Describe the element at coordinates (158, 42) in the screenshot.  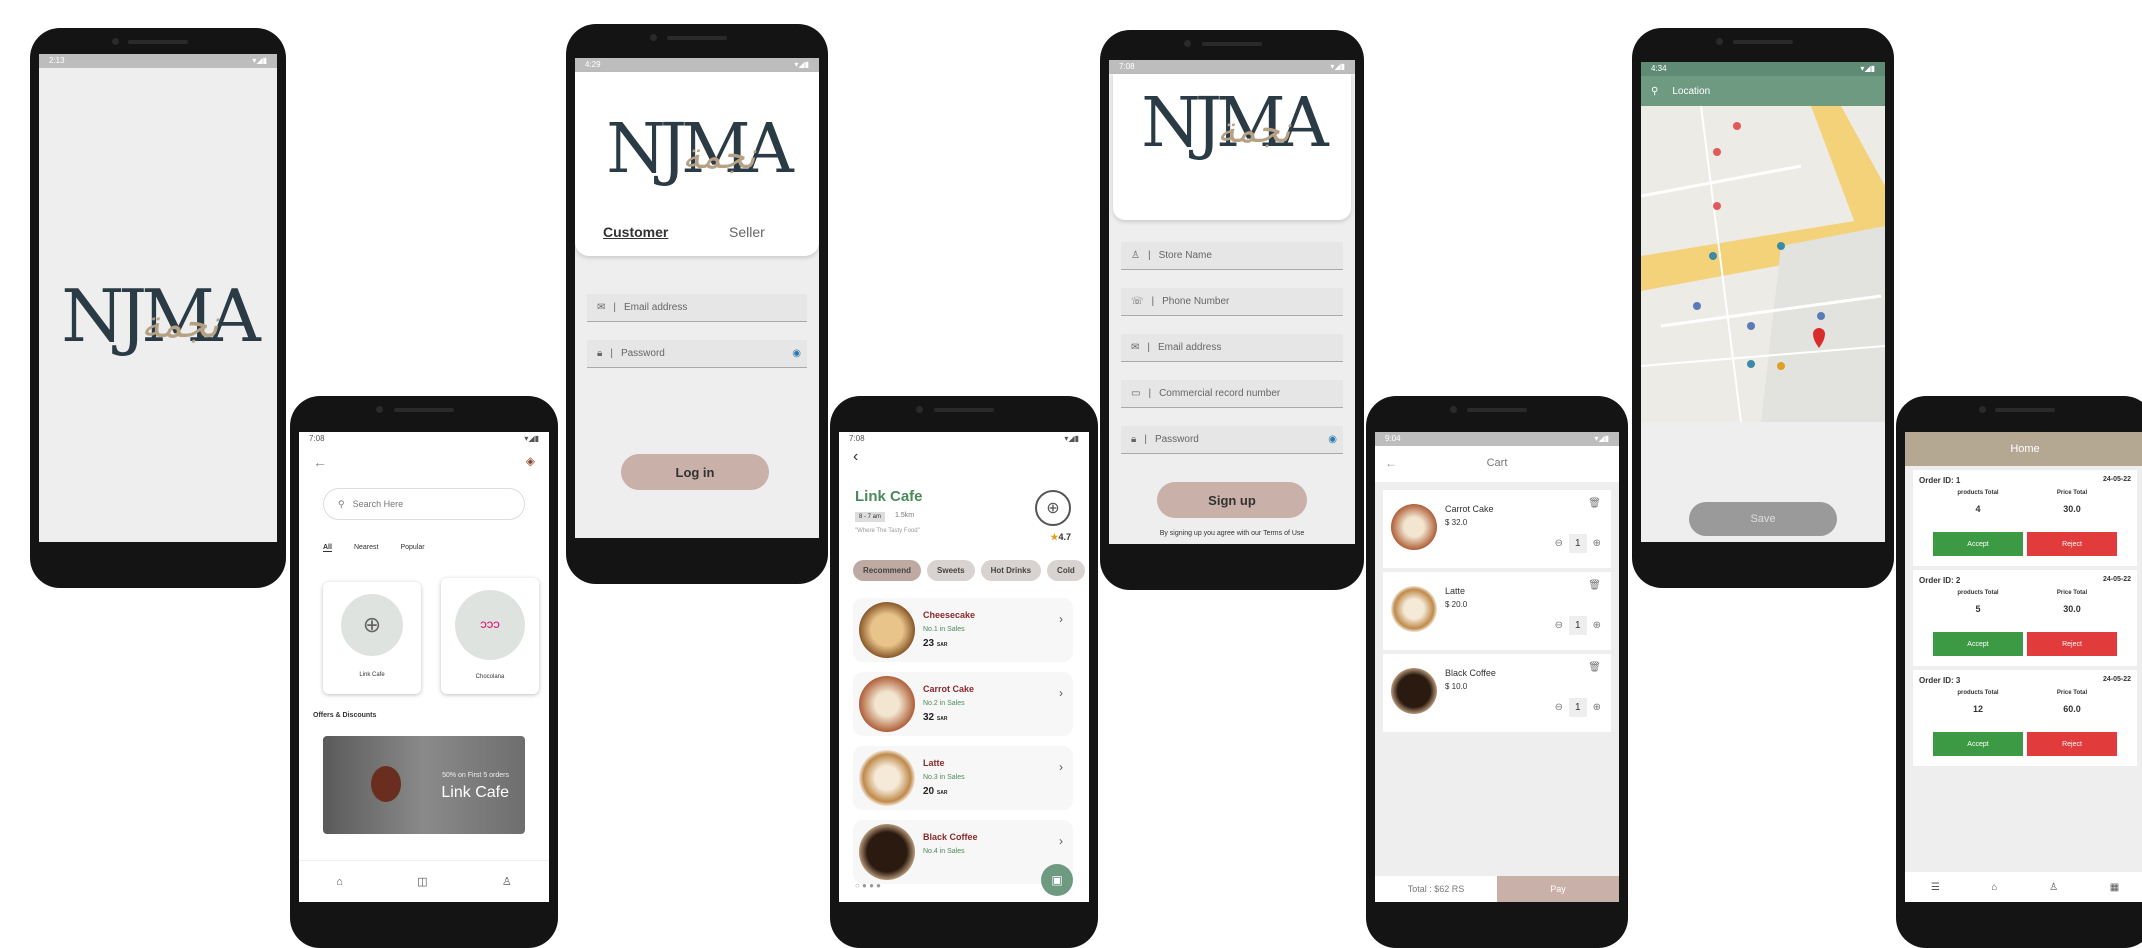
I see `speaker` at that location.